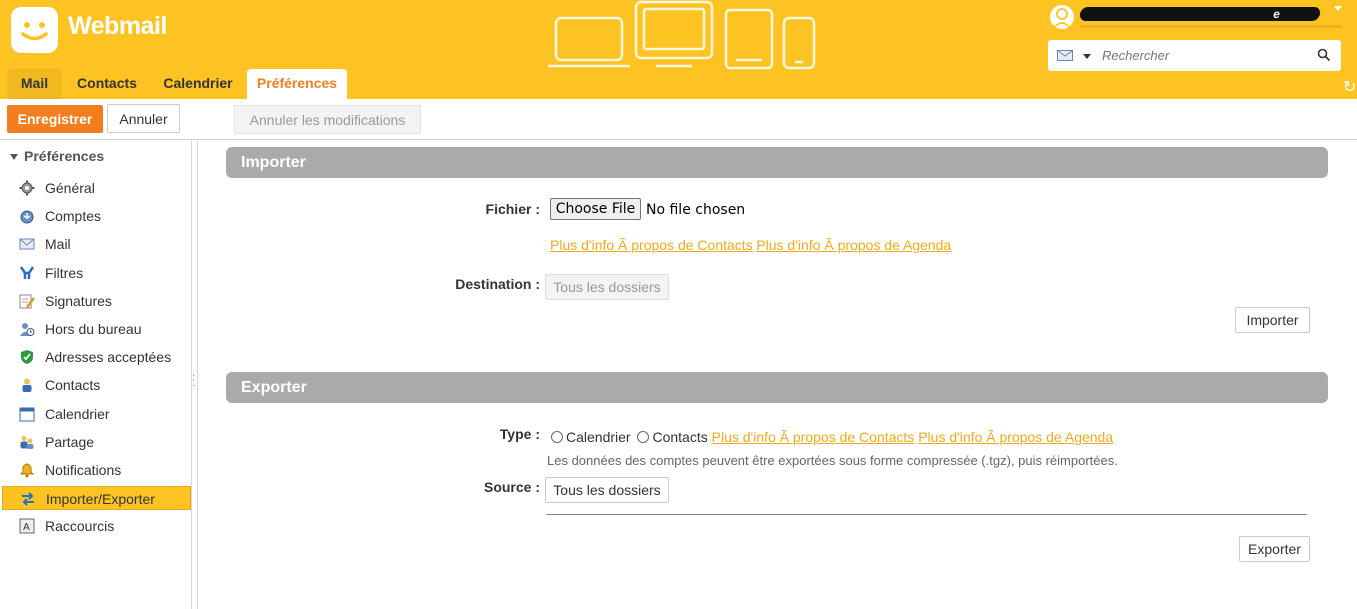 Image resolution: width=1357 pixels, height=609 pixels. Describe the element at coordinates (28, 499) in the screenshot. I see `import-export-icon` at that location.